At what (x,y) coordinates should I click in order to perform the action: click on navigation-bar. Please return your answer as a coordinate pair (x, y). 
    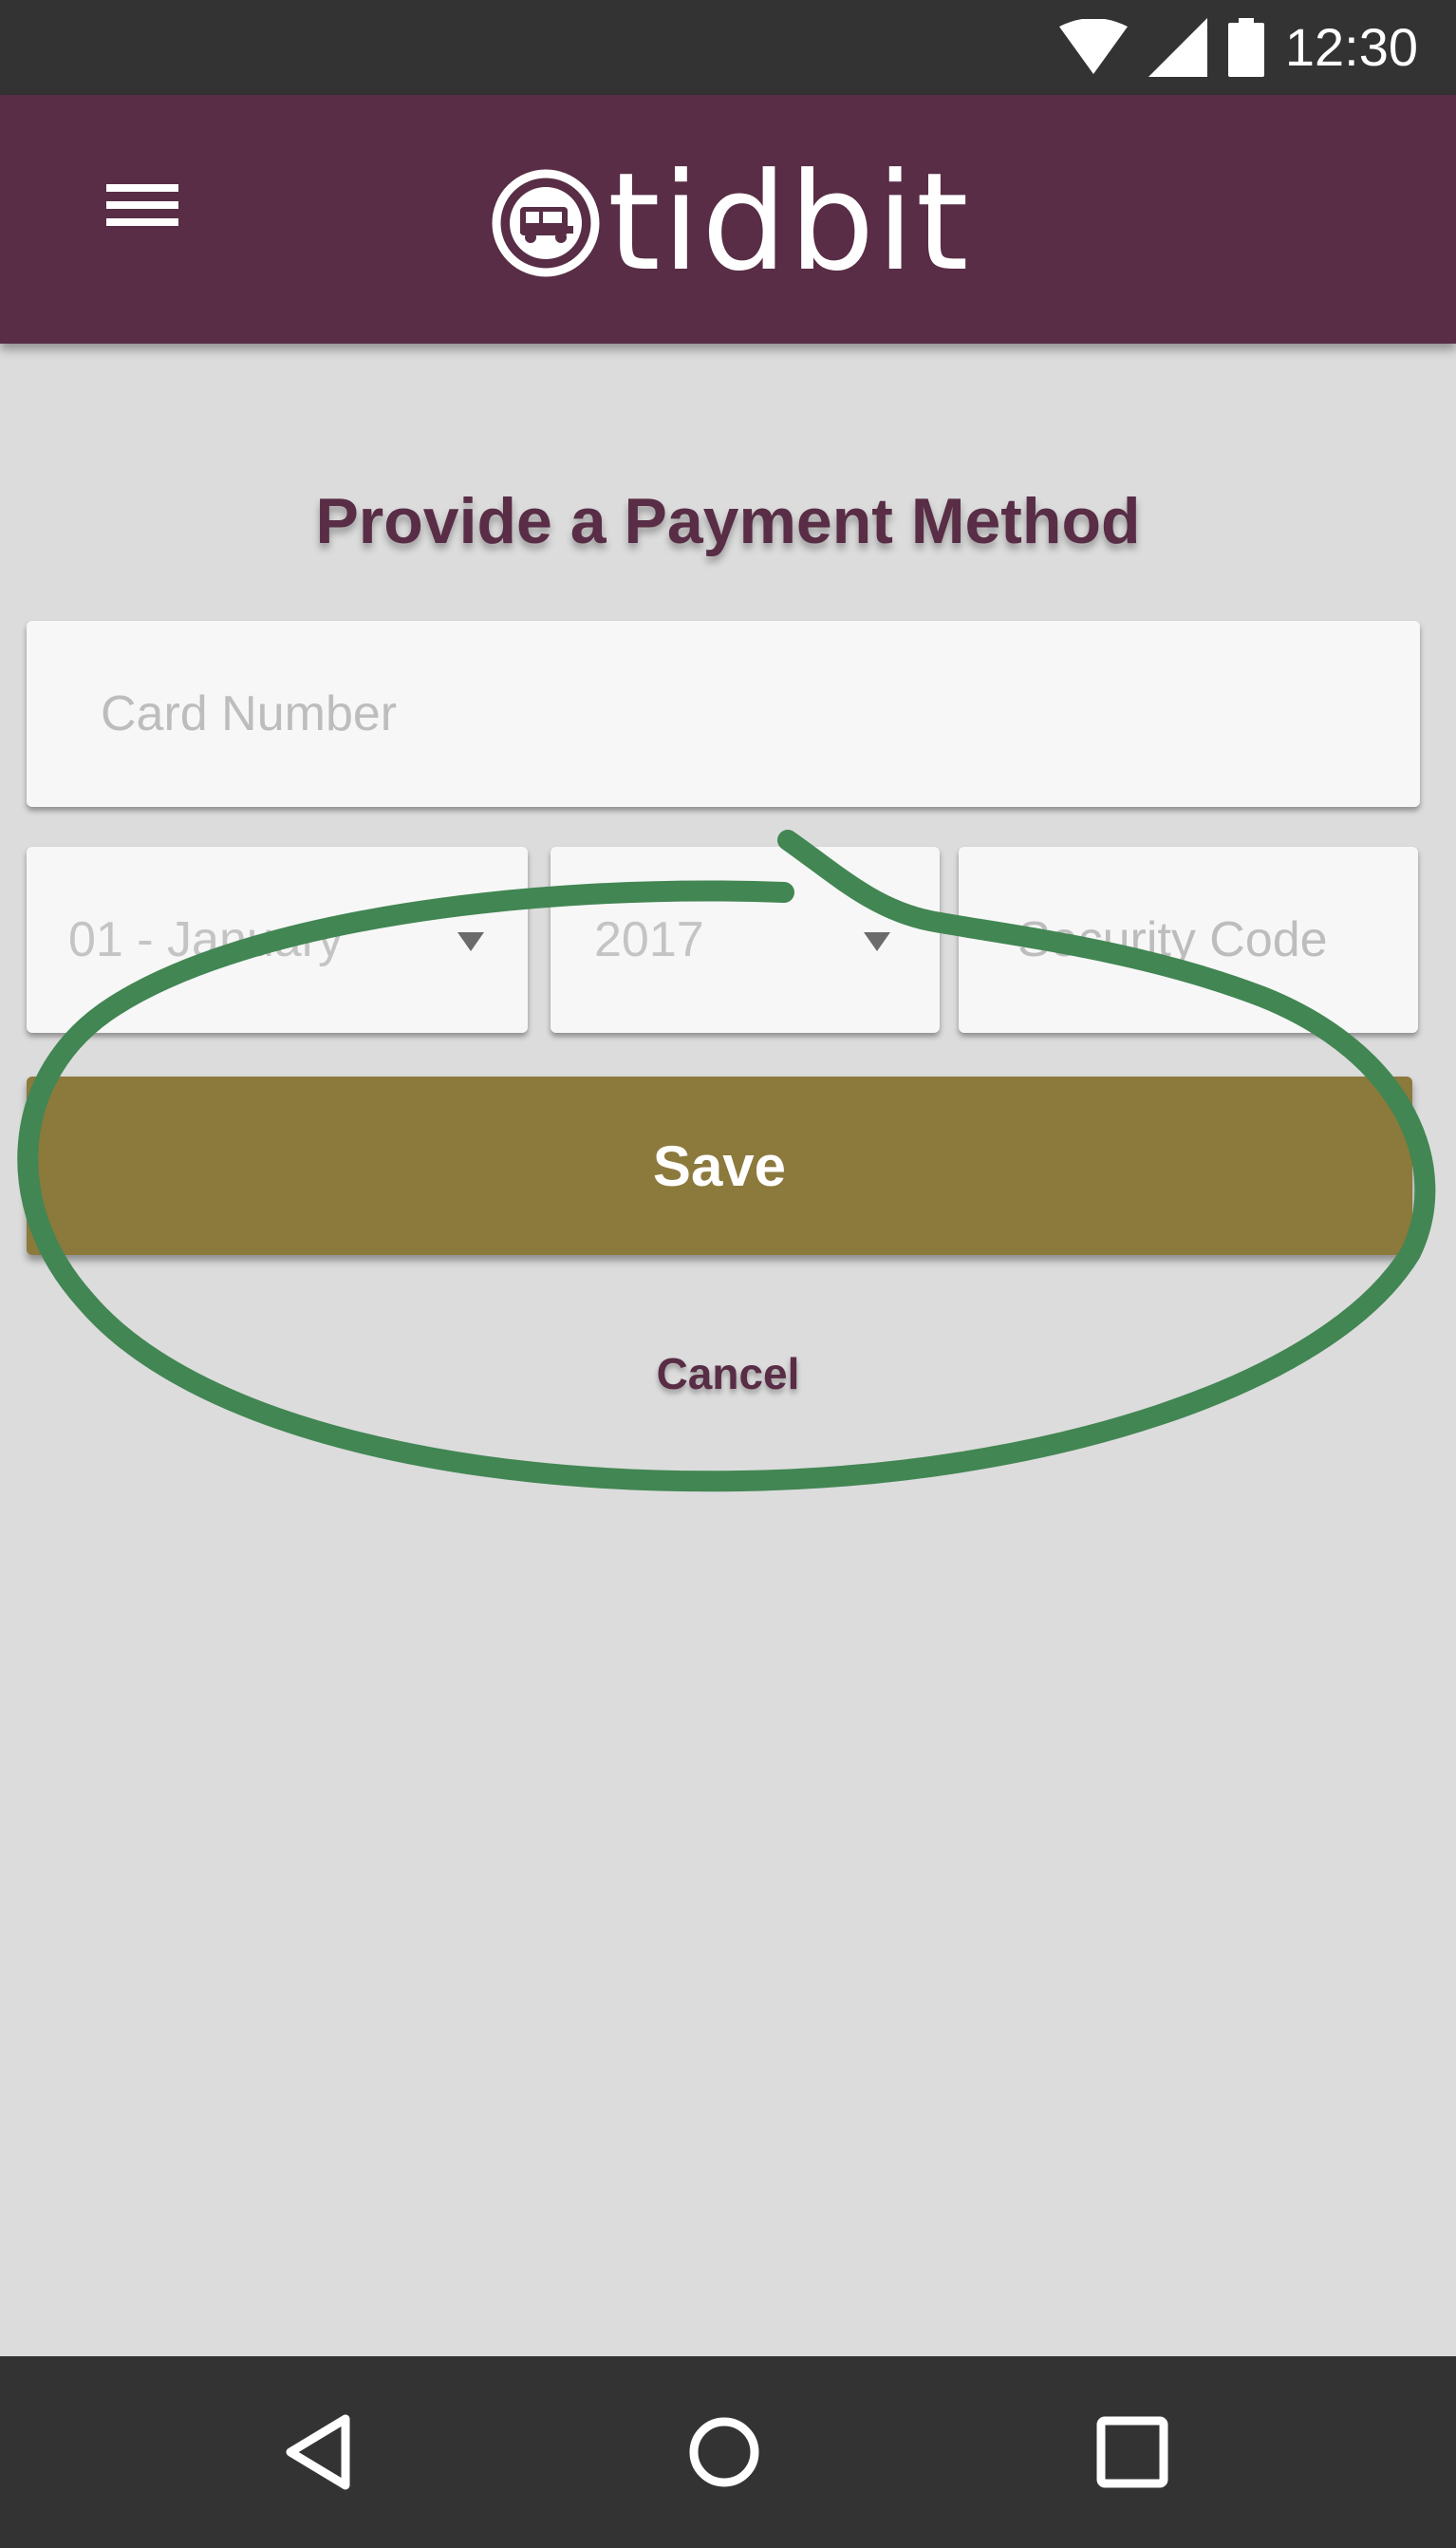
    Looking at the image, I should click on (728, 2452).